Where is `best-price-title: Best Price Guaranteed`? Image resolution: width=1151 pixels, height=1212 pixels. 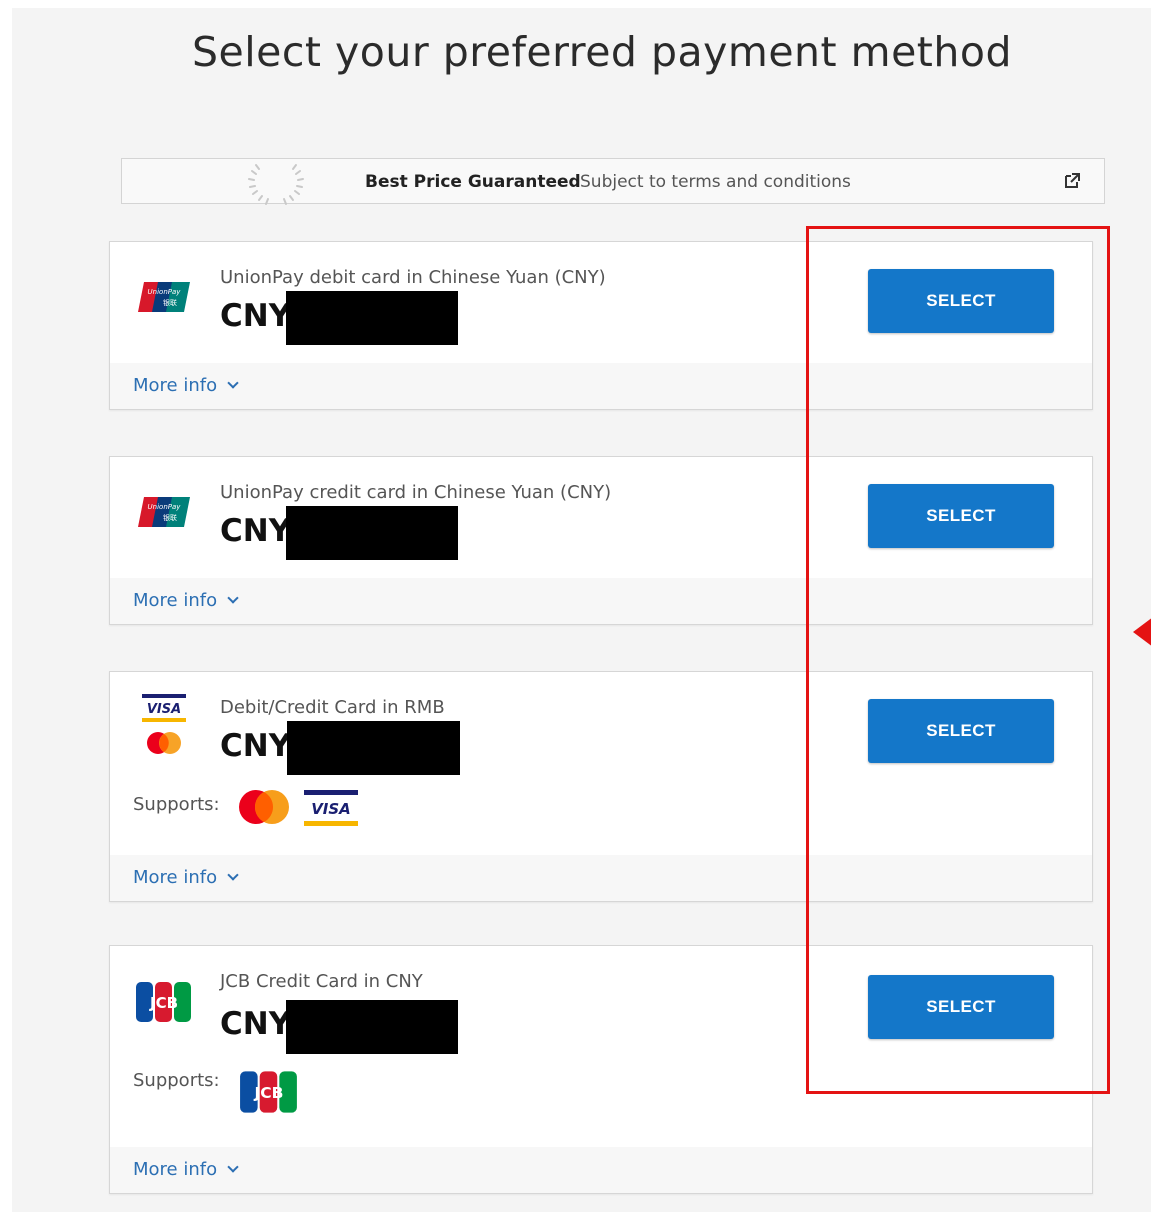
best-price-title: Best Price Guaranteed is located at coordinates (473, 182).